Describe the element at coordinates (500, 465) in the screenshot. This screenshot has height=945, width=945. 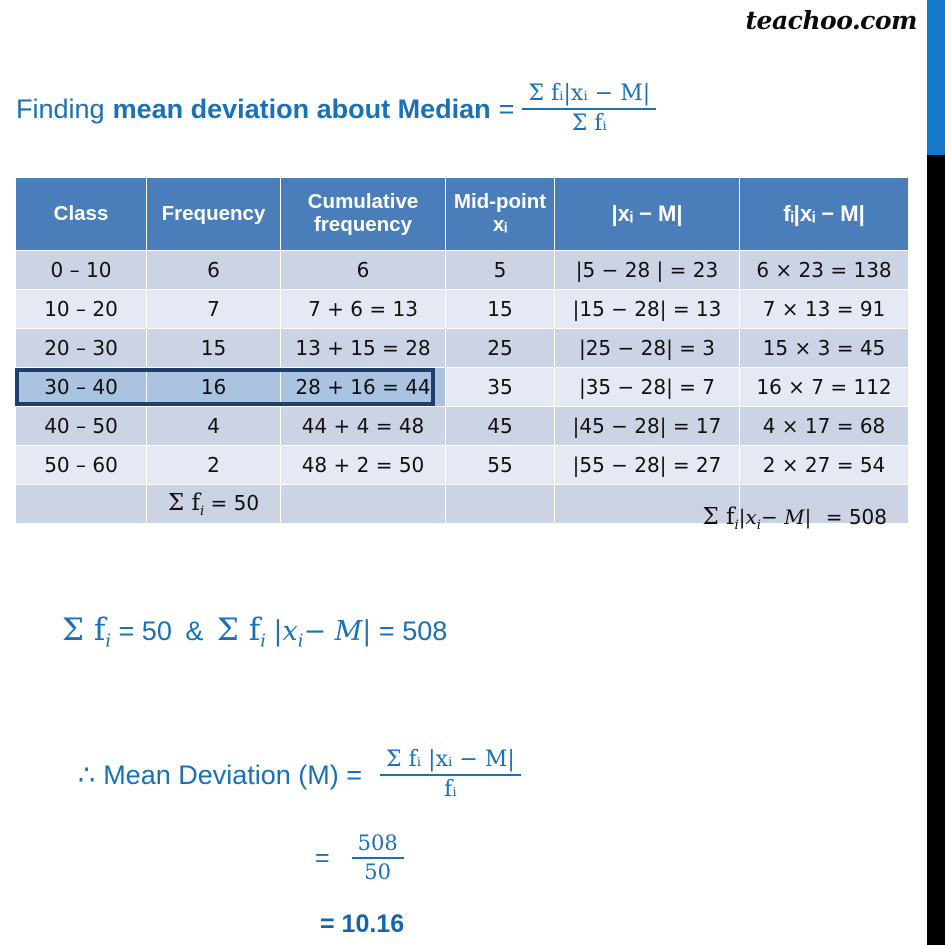
I see `cell-midpoint: 55` at that location.